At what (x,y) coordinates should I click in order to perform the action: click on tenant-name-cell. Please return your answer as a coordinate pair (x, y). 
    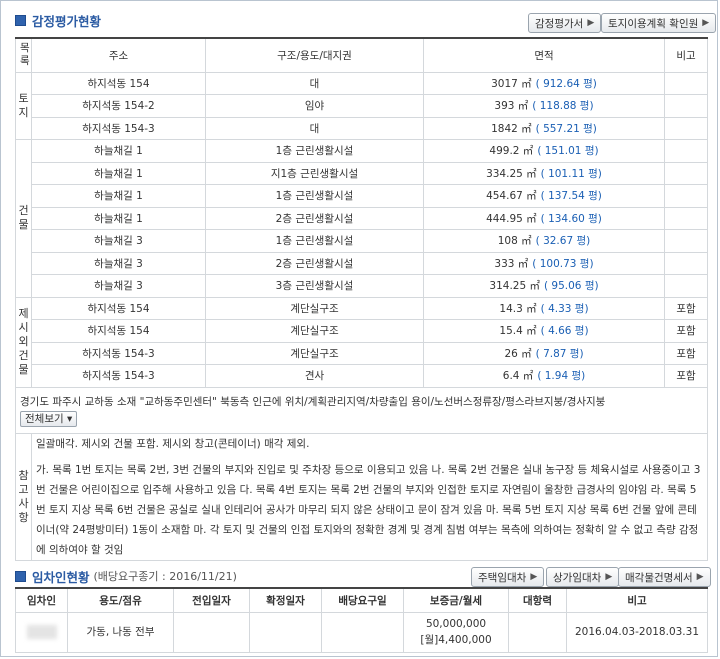
    Looking at the image, I should click on (41, 632).